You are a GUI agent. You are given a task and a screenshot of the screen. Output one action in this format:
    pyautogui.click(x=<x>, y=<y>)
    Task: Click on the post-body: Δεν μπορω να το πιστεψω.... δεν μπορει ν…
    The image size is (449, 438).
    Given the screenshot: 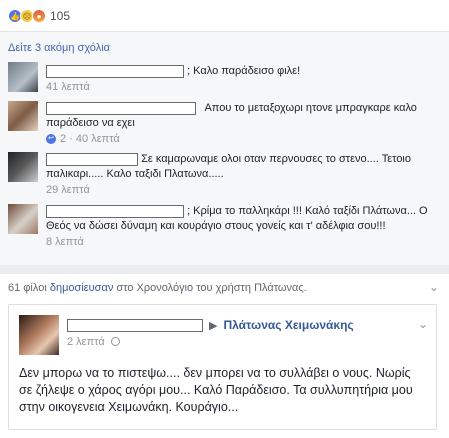 What is the action you would take?
    pyautogui.click(x=216, y=390)
    